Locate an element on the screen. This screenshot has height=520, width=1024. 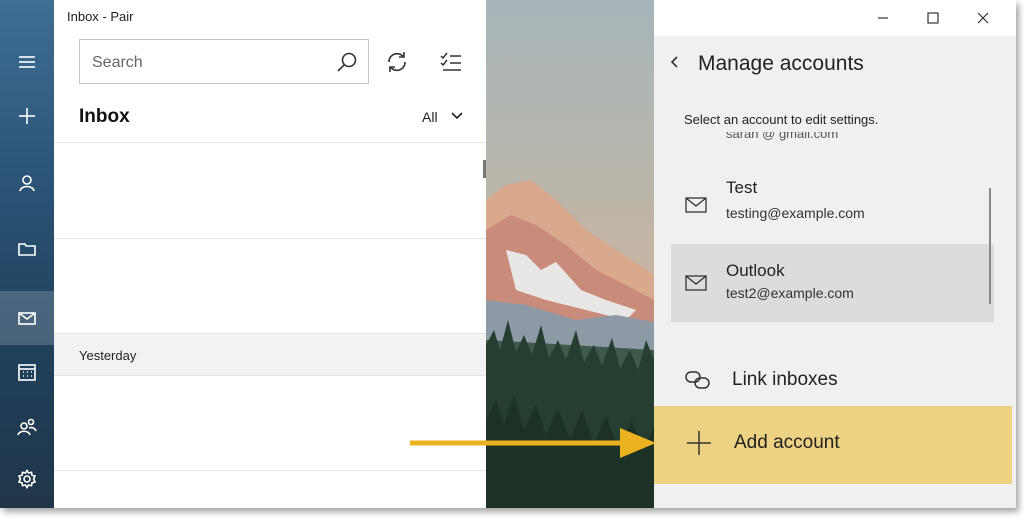
folder-heading: Inbox is located at coordinates (104, 116).